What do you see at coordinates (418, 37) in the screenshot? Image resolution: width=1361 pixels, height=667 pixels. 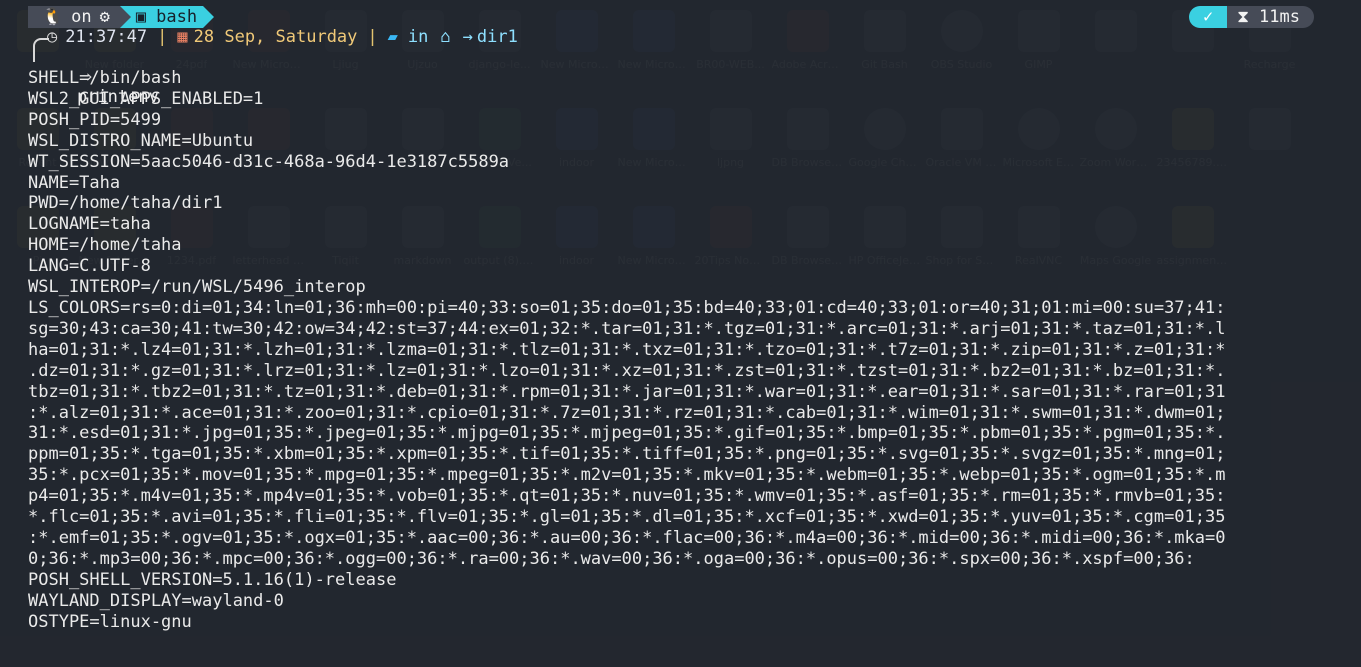 I see `prompt-in-word: in` at bounding box center [418, 37].